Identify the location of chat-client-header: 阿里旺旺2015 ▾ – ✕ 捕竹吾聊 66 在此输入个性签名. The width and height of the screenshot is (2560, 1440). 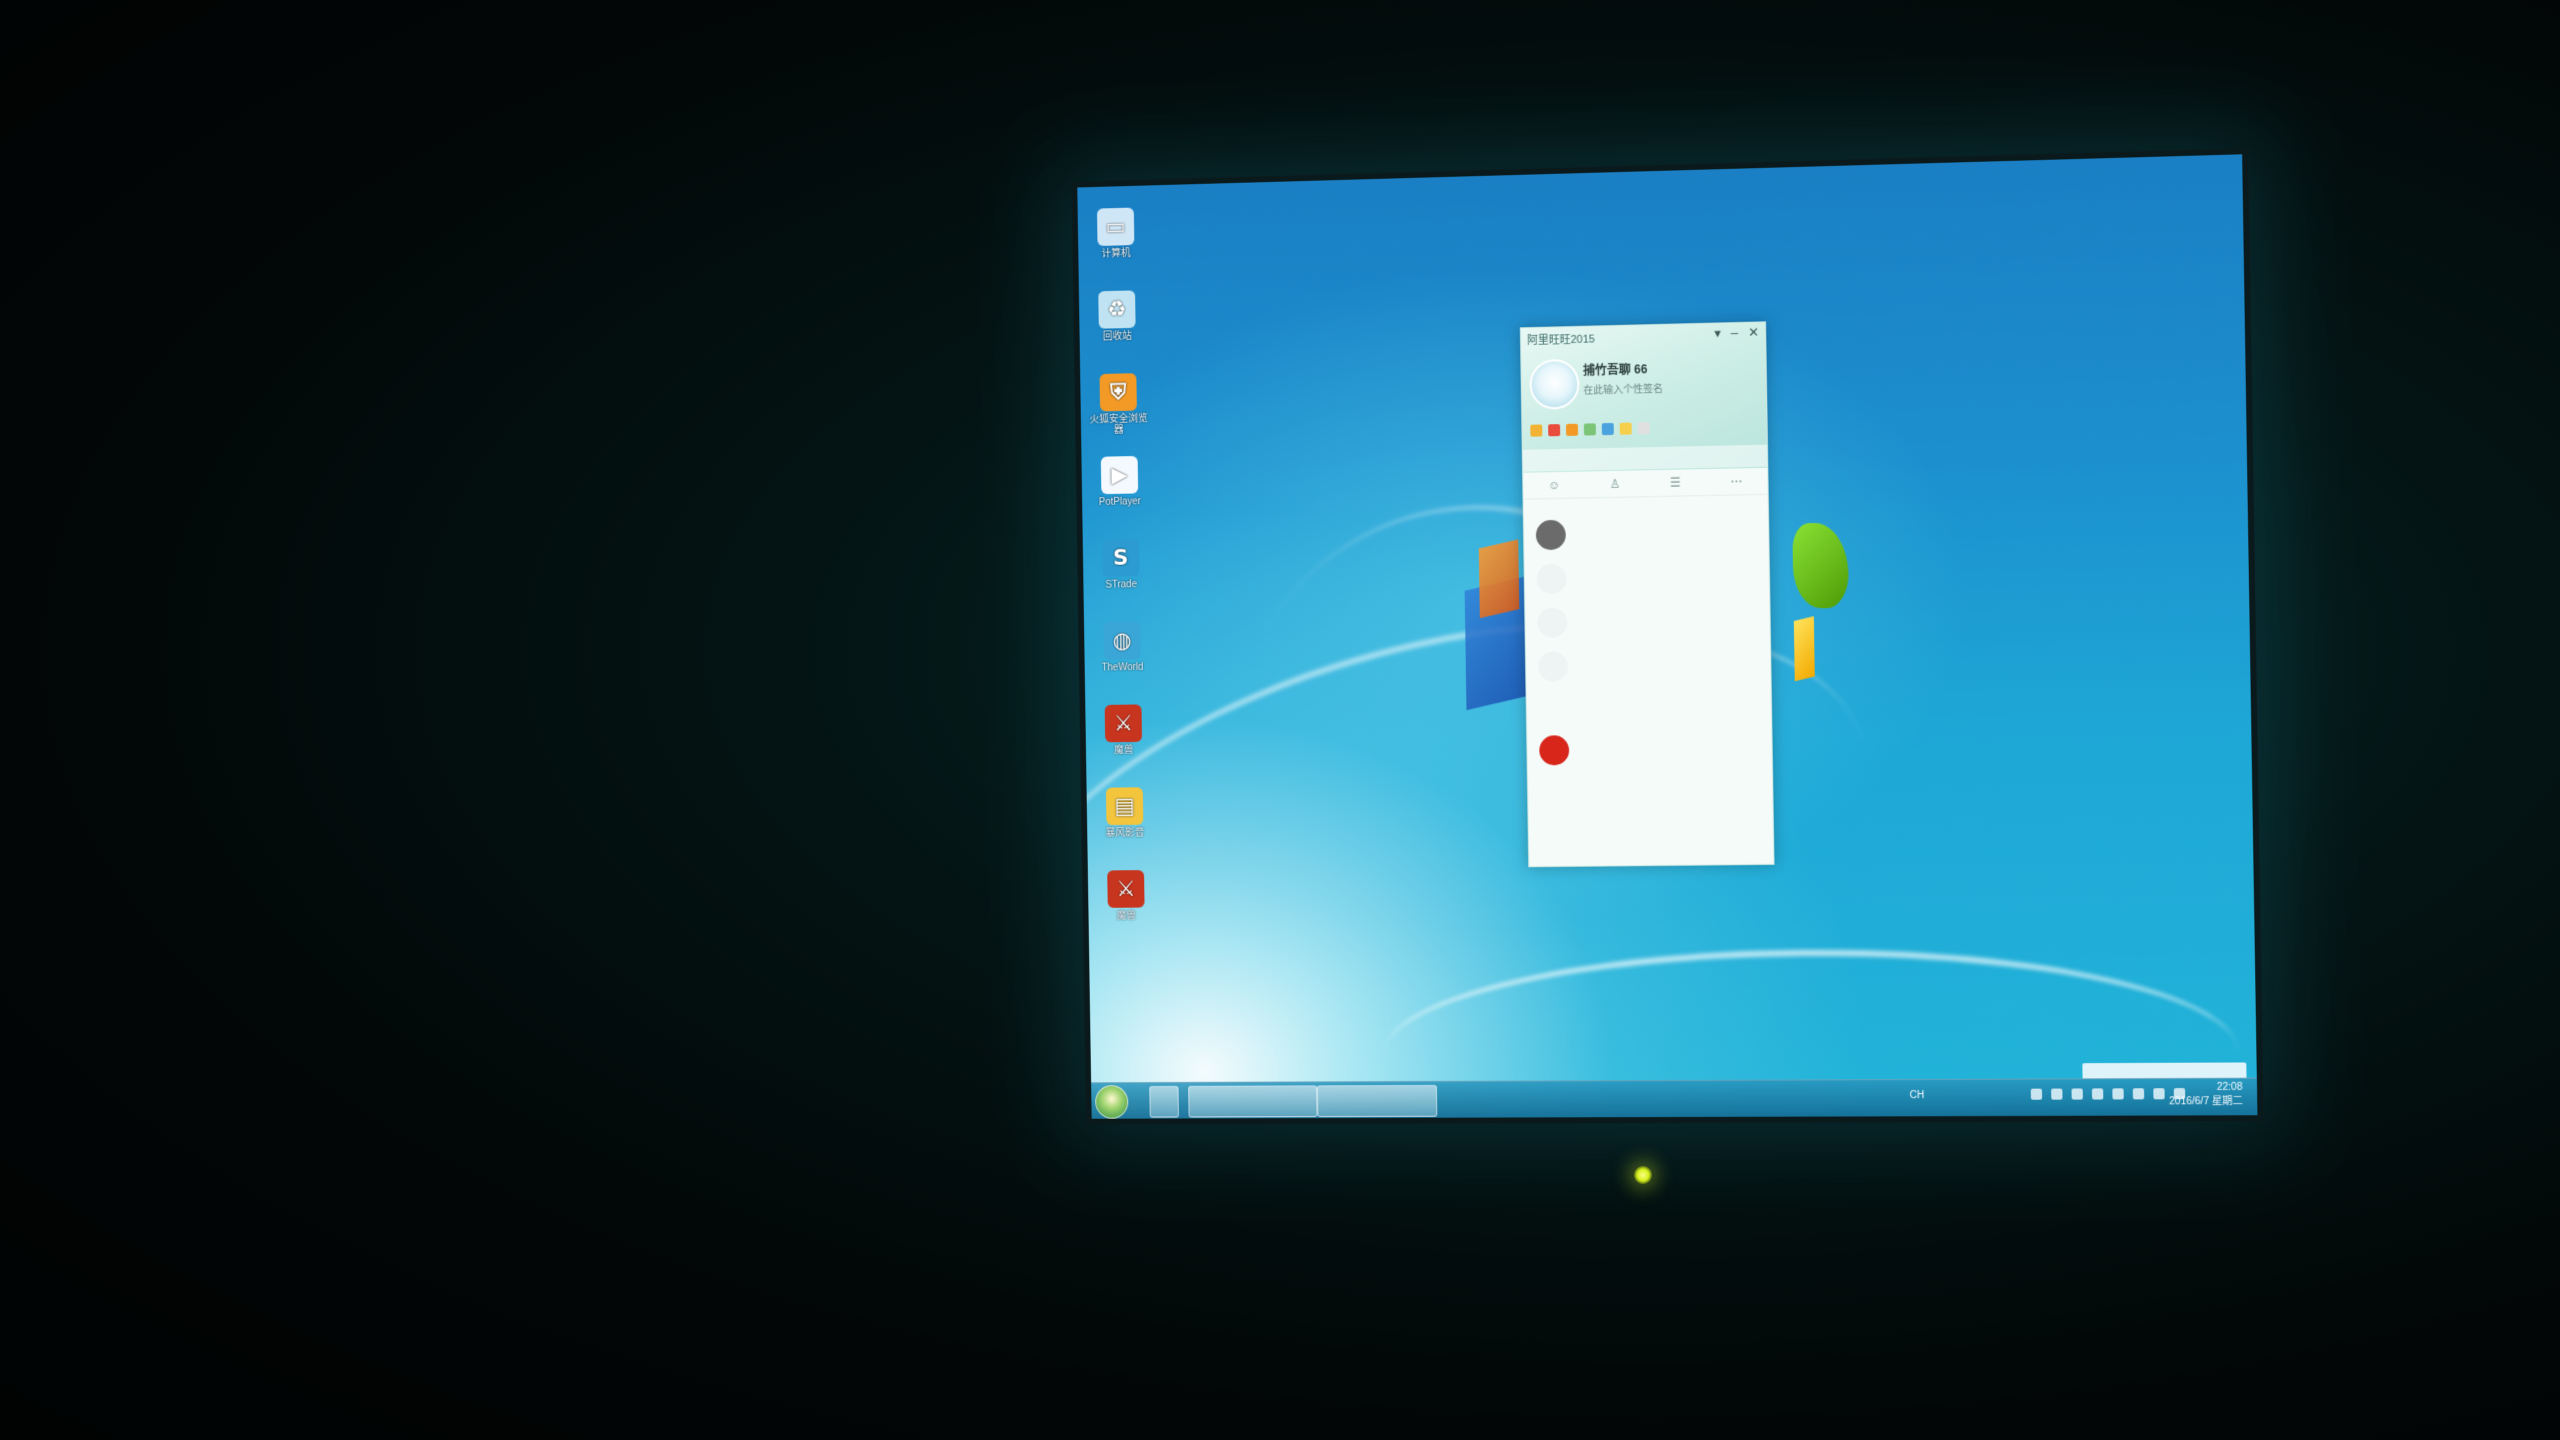
(1644, 397).